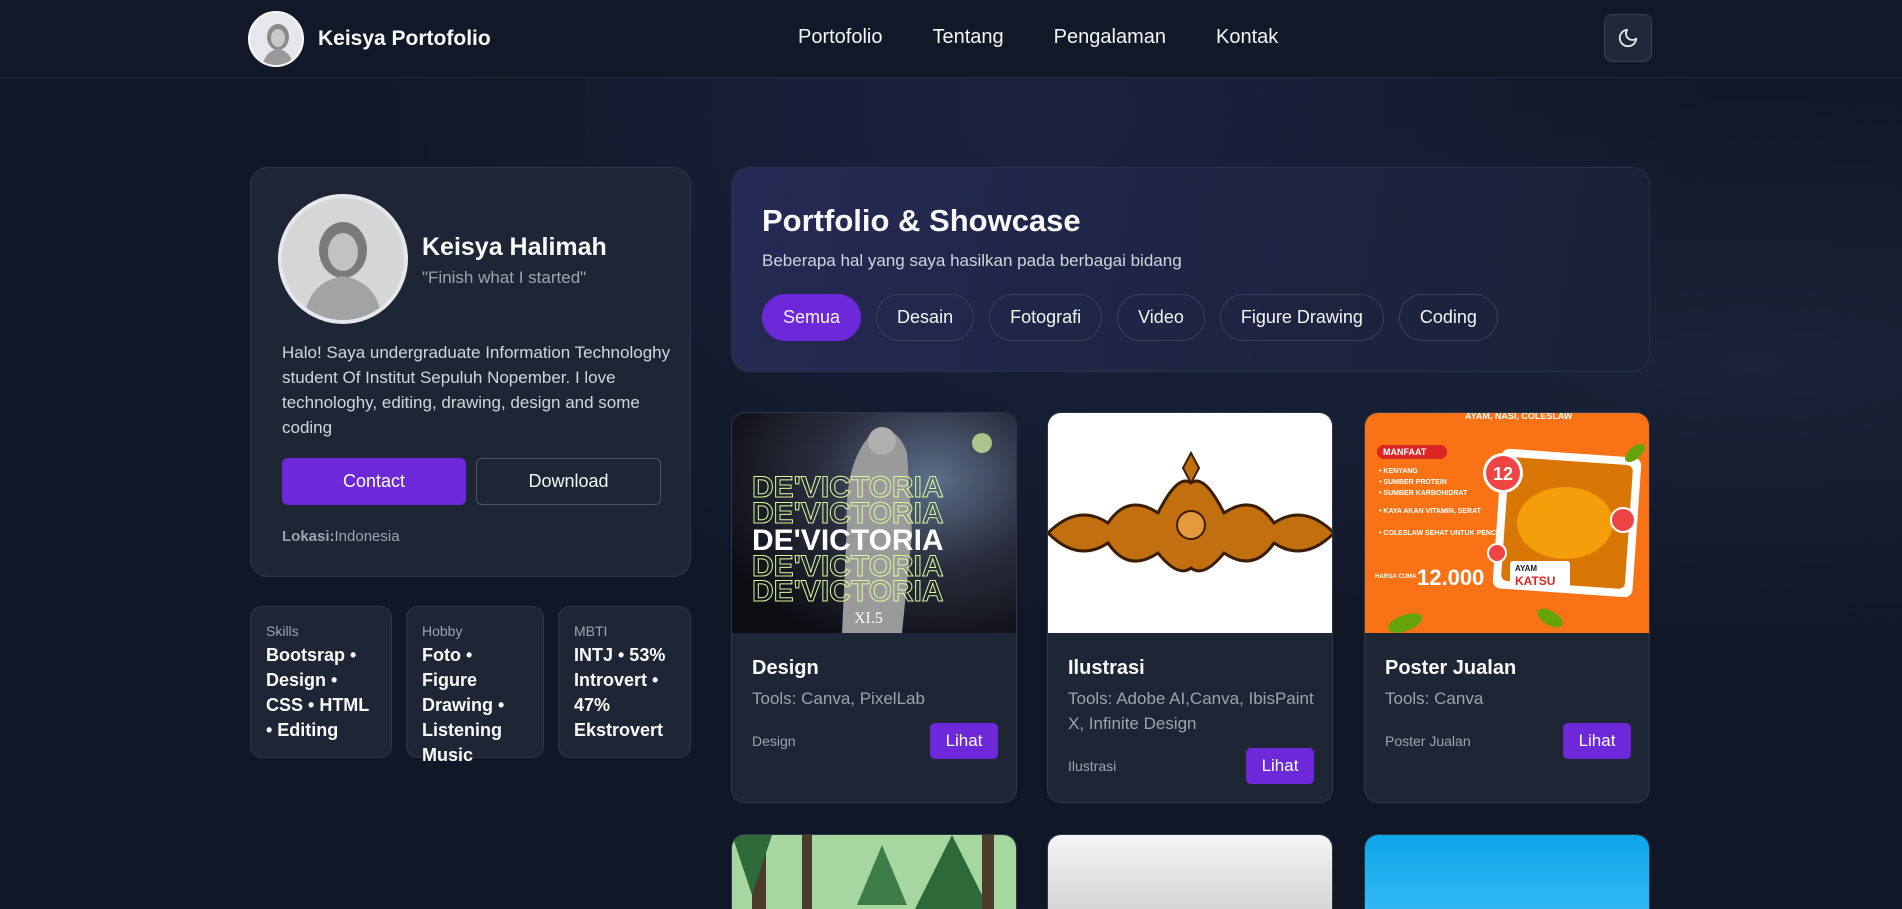 This screenshot has width=1902, height=909. What do you see at coordinates (1423, 493) in the screenshot?
I see `poster-item: • SUMBER KARBOHIDRAT` at bounding box center [1423, 493].